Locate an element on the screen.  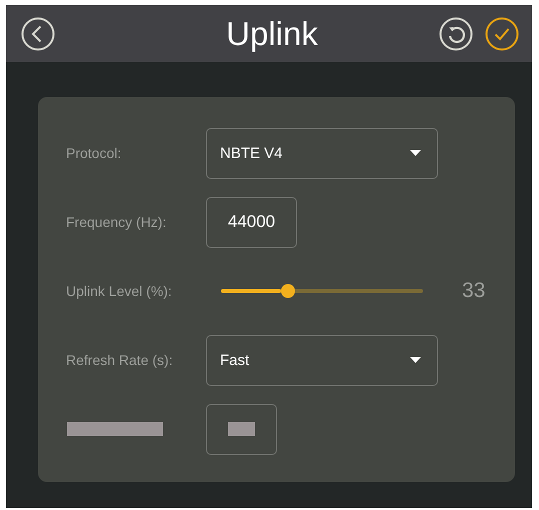
slider is located at coordinates (322, 291).